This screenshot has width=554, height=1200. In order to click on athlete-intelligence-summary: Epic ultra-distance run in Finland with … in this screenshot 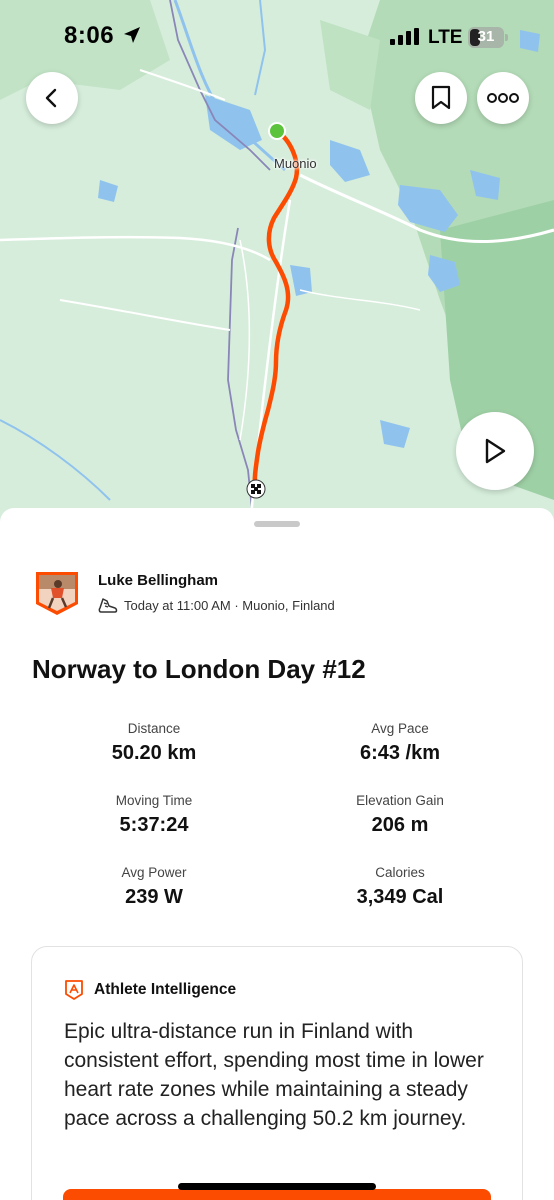, I will do `click(274, 1075)`.